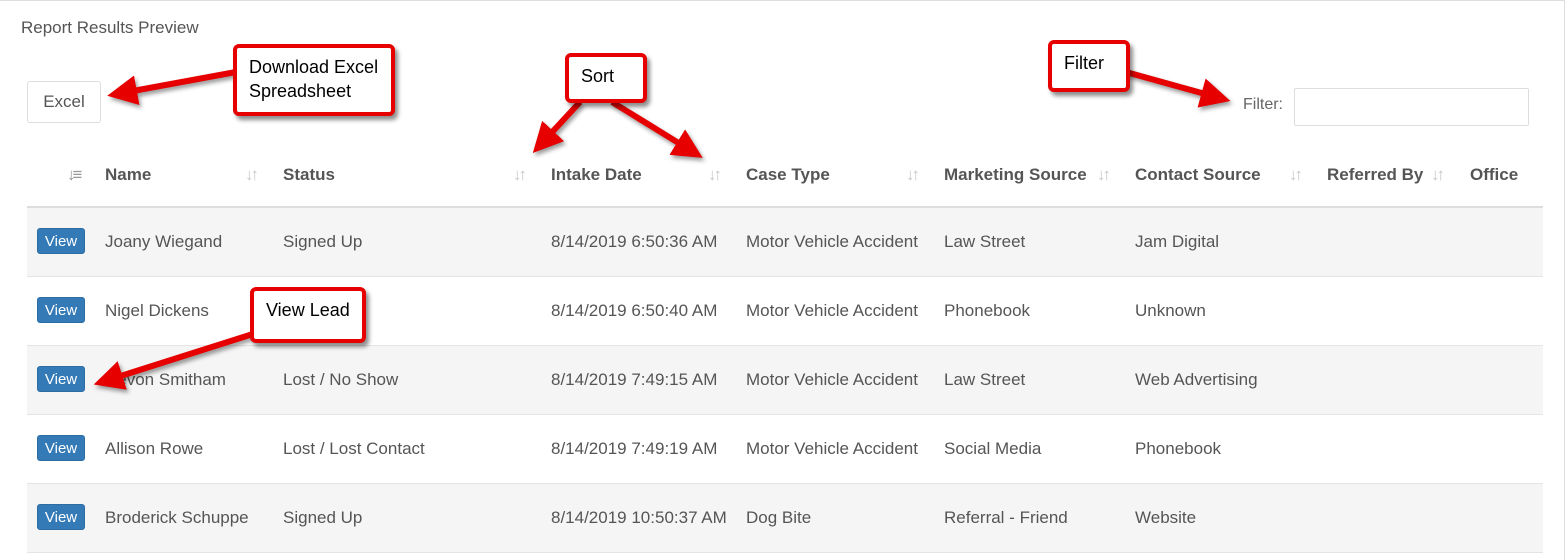 The image size is (1567, 560). I want to click on callout-sort: Sort, so click(606, 78).